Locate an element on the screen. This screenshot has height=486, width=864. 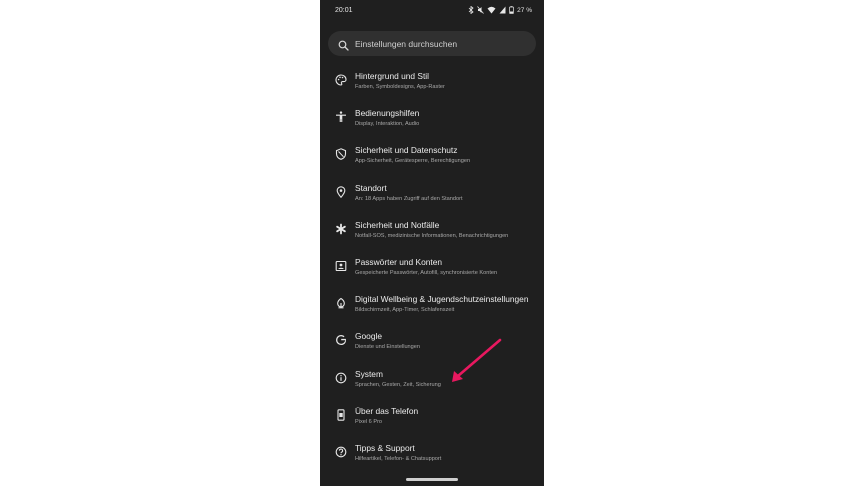
item-title: Tipps & Support is located at coordinates (385, 447).